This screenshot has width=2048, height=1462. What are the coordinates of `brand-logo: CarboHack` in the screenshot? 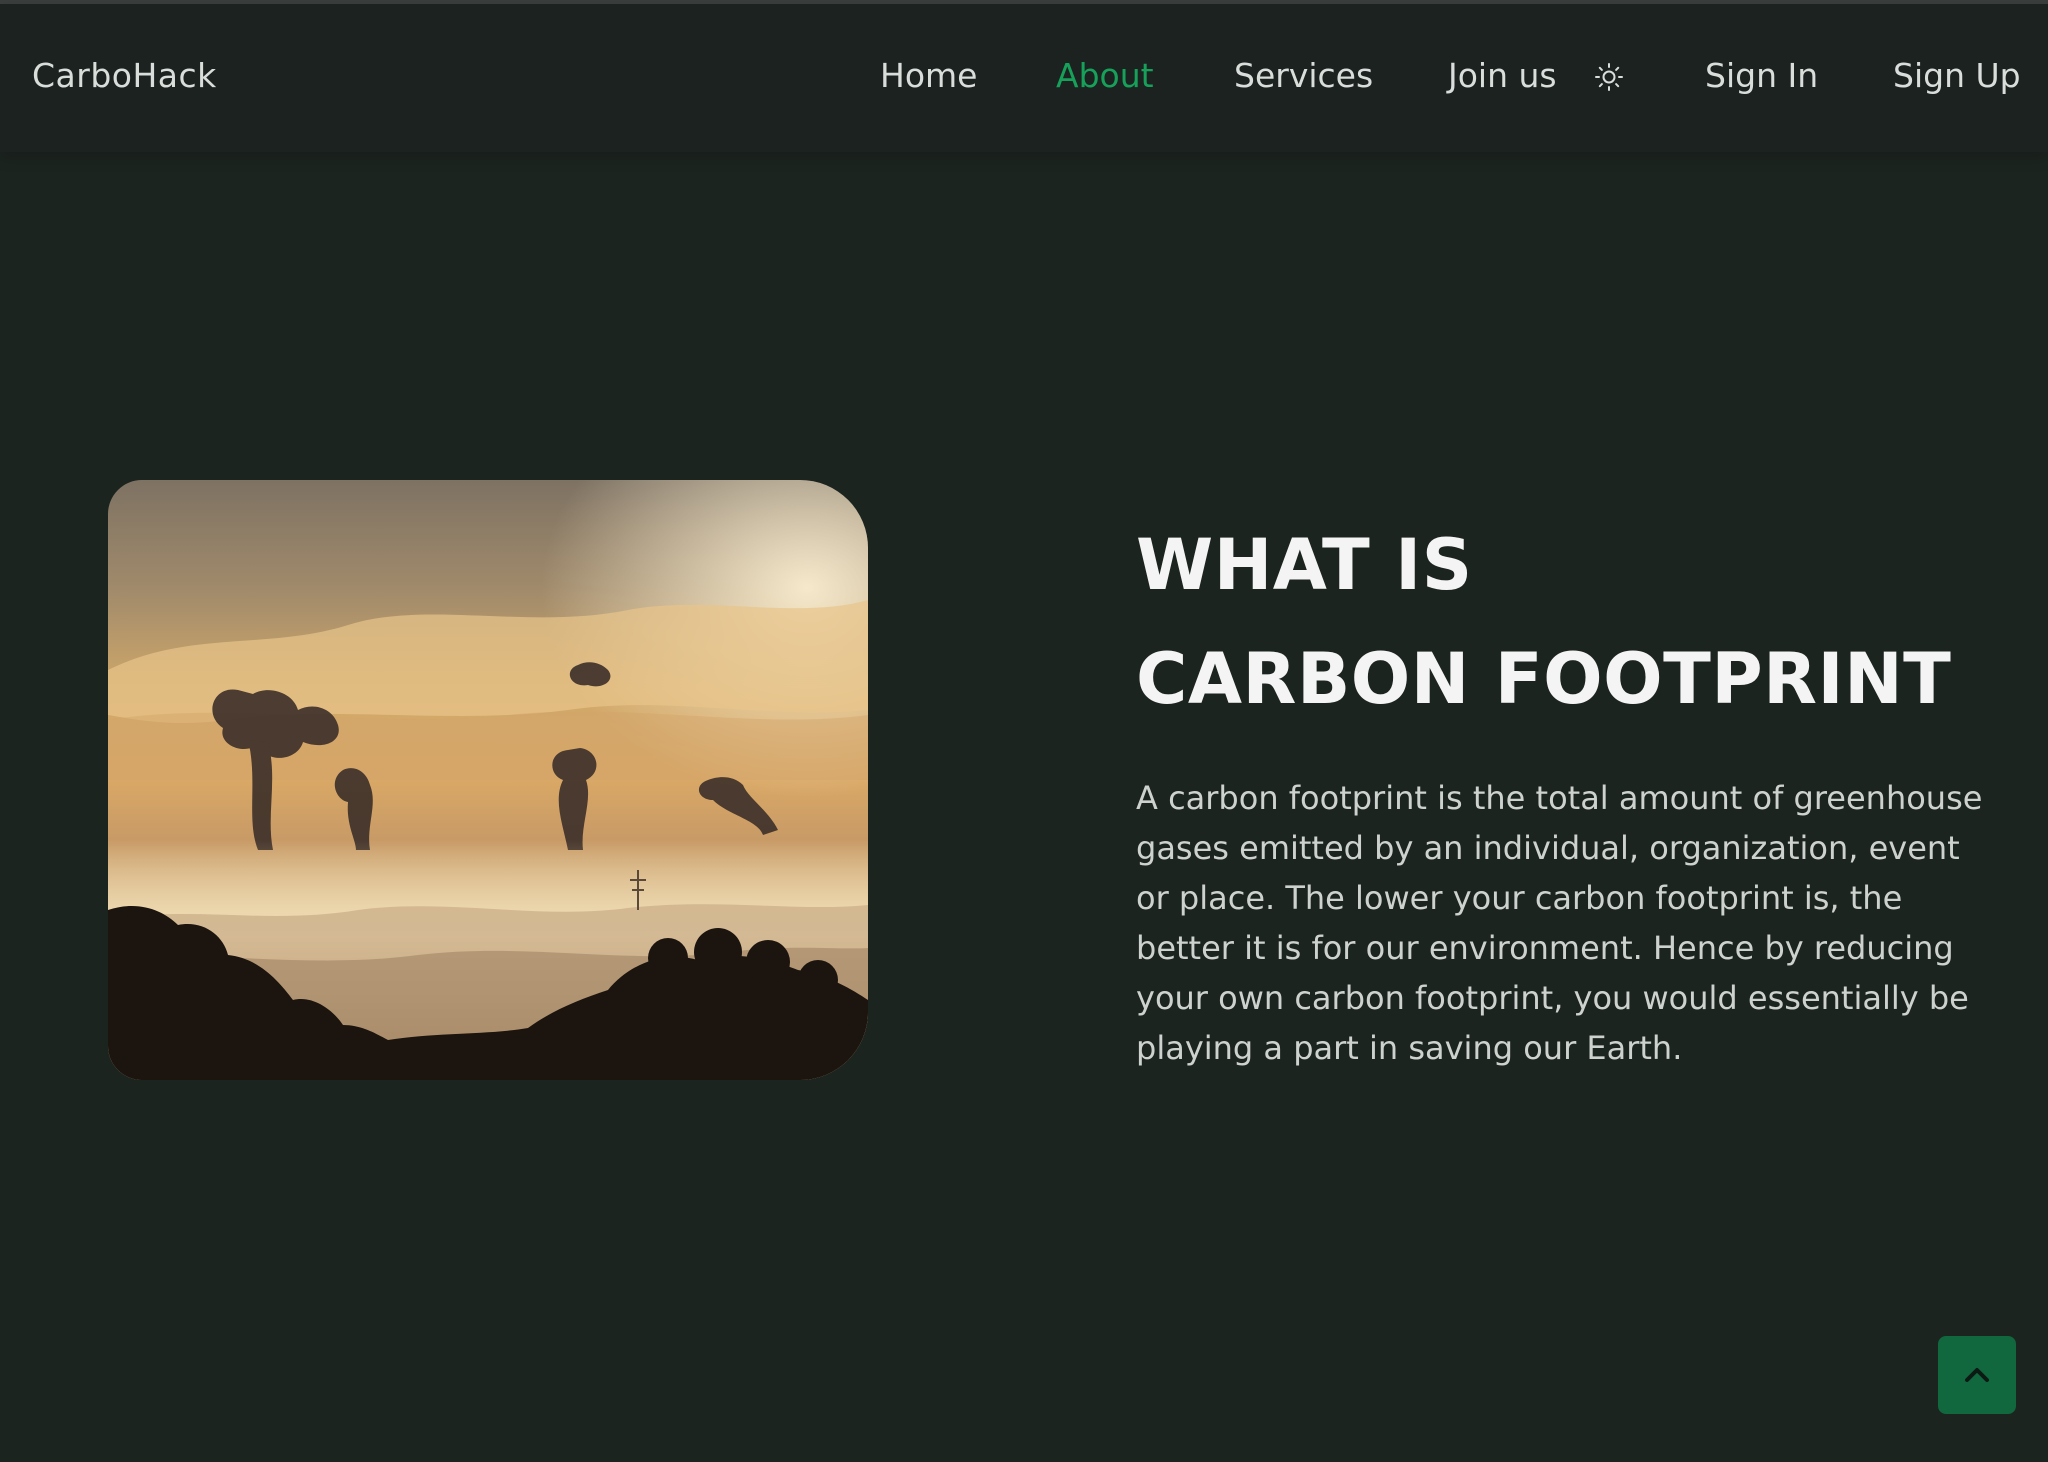 It's located at (124, 75).